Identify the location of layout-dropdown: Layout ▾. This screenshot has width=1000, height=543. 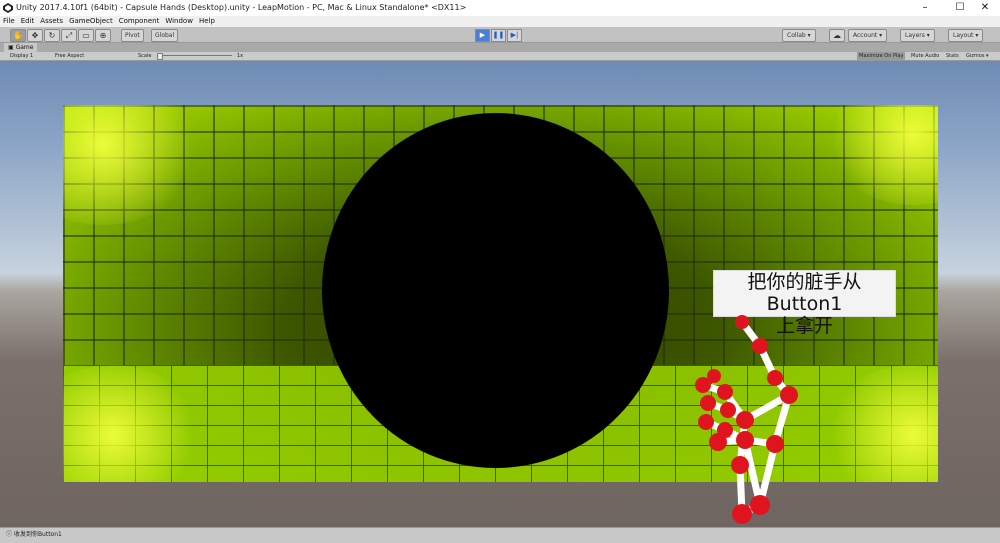
(966, 35).